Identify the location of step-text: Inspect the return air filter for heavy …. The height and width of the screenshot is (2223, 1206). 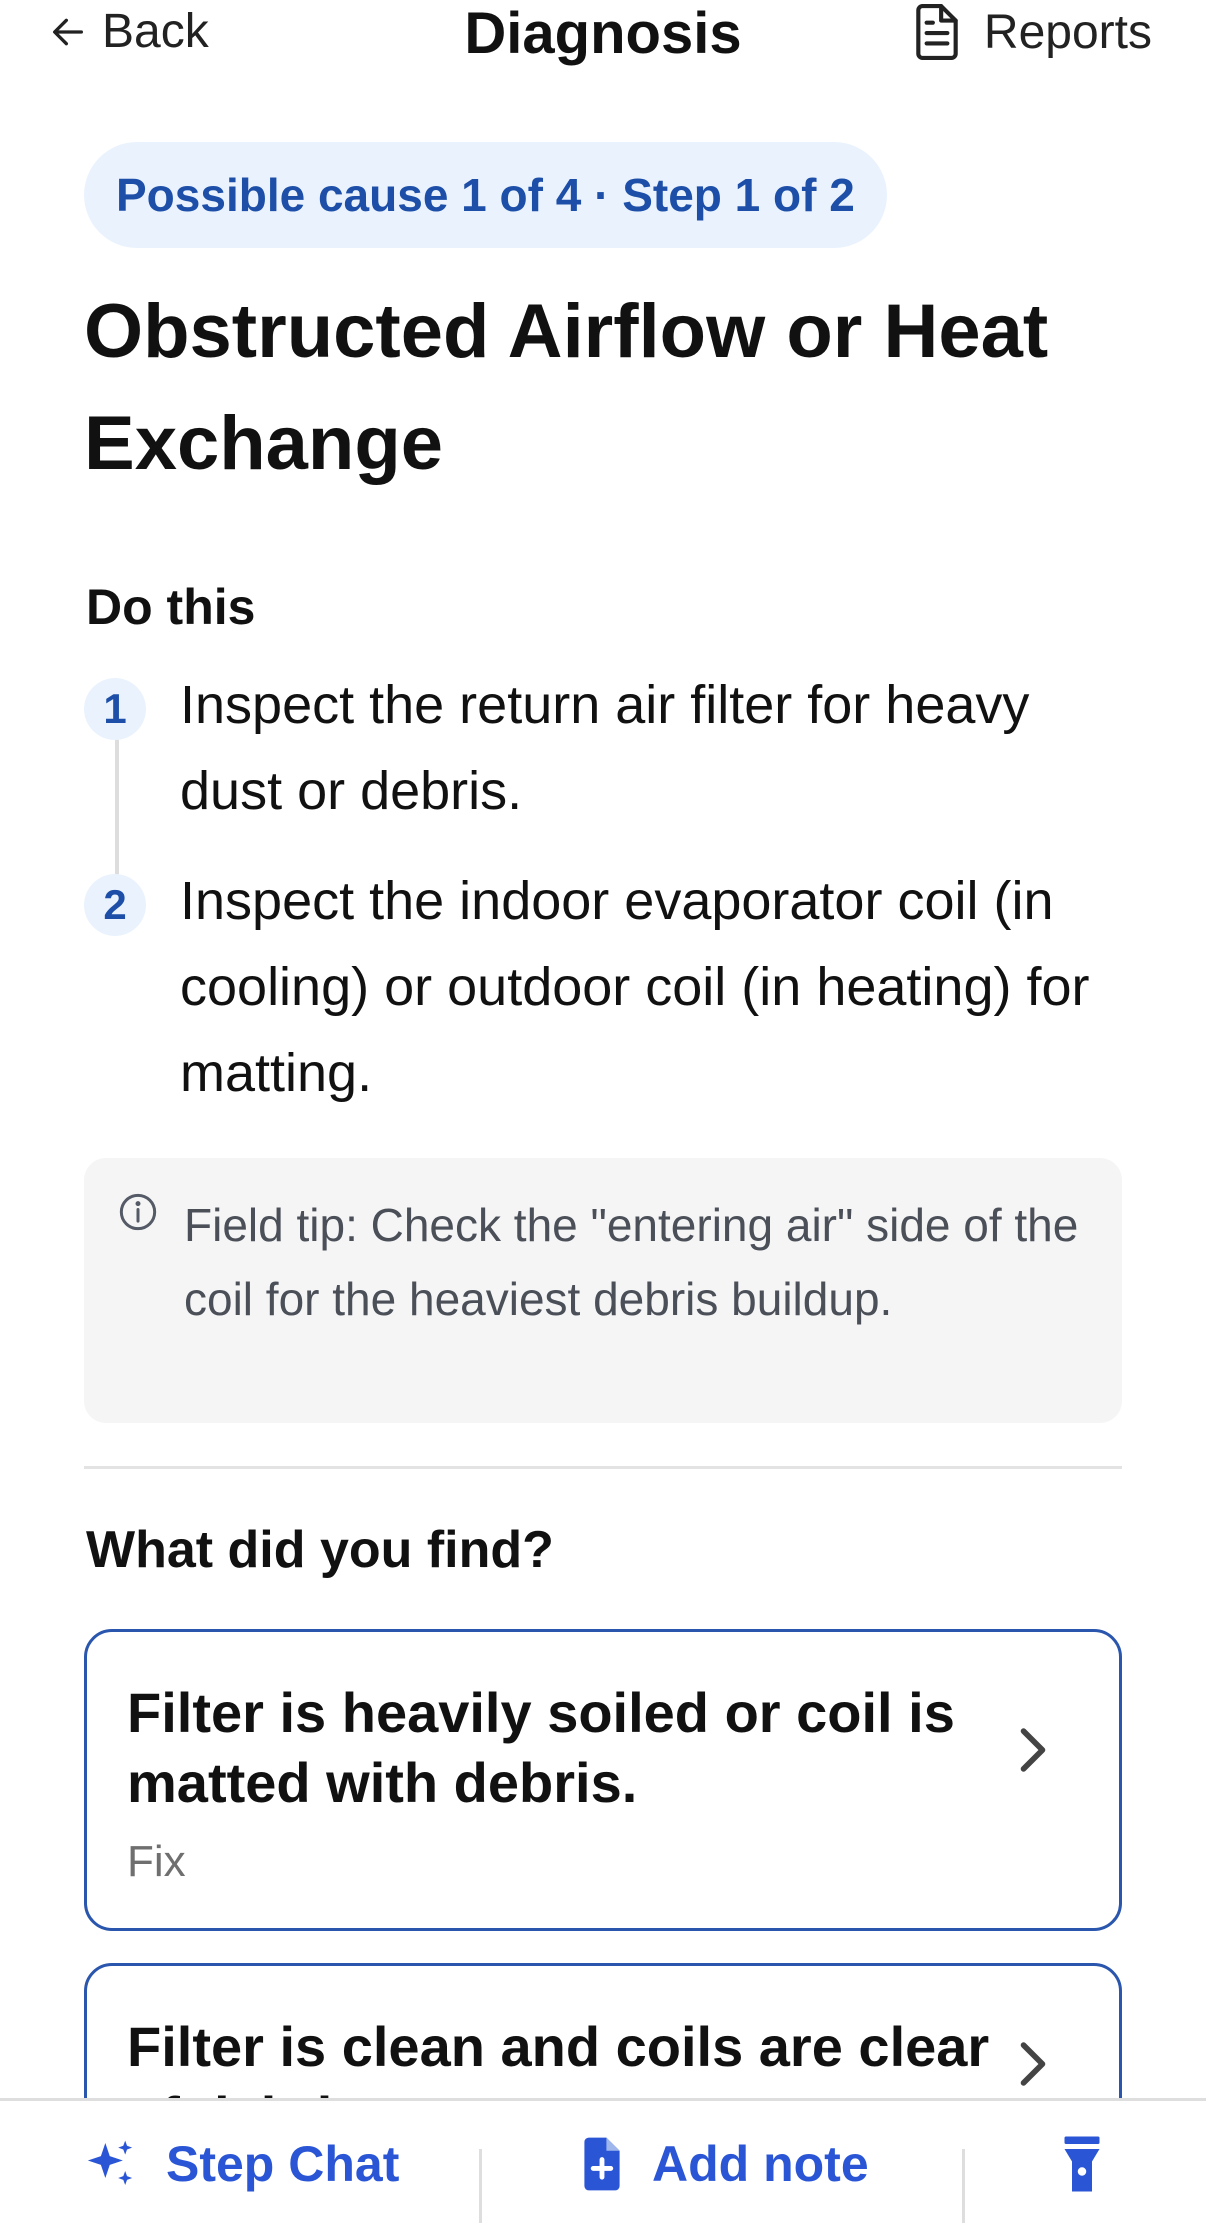
(605, 748).